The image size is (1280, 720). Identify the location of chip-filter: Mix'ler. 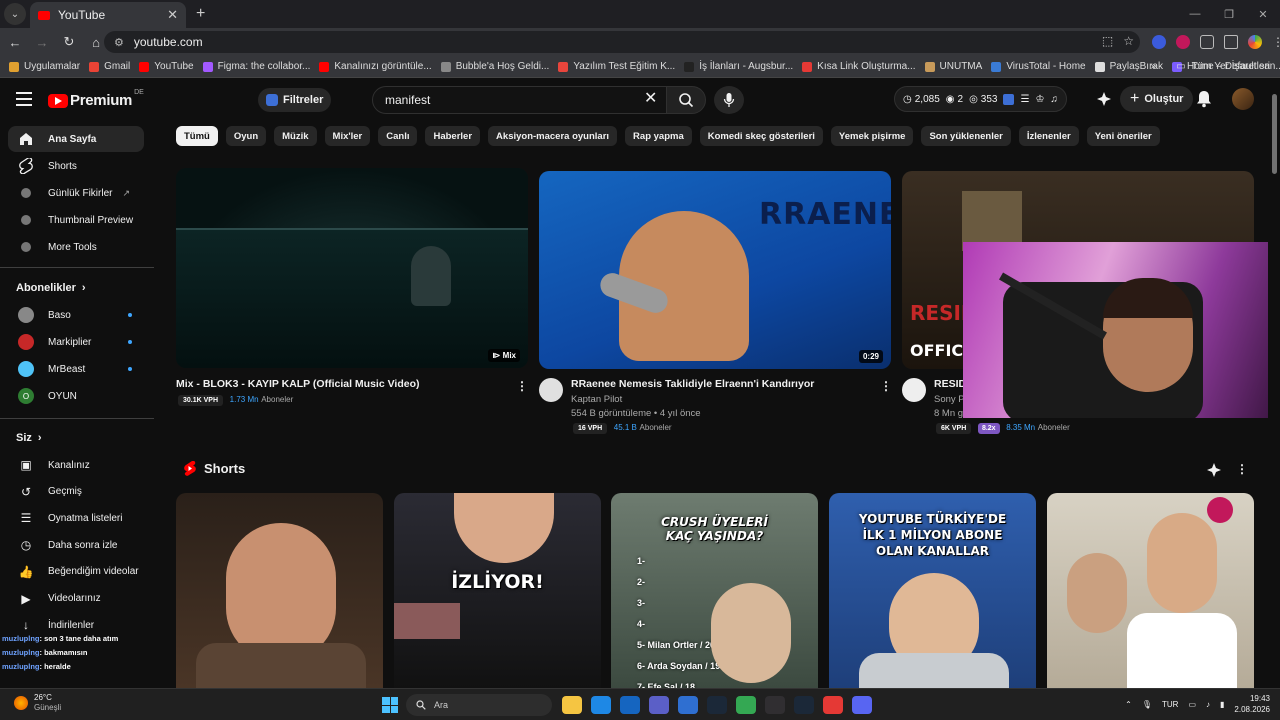
(347, 136).